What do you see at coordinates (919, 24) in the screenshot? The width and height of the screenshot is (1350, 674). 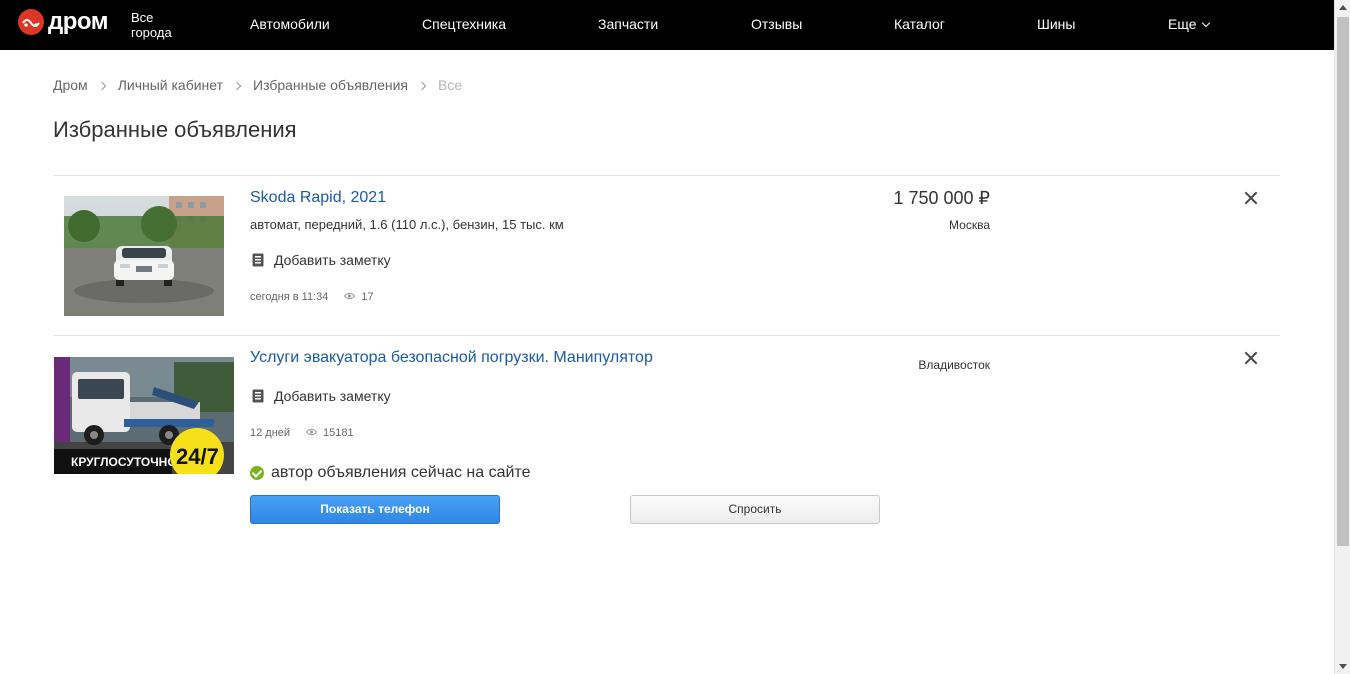 I see `nav-item-catalog: Каталог` at bounding box center [919, 24].